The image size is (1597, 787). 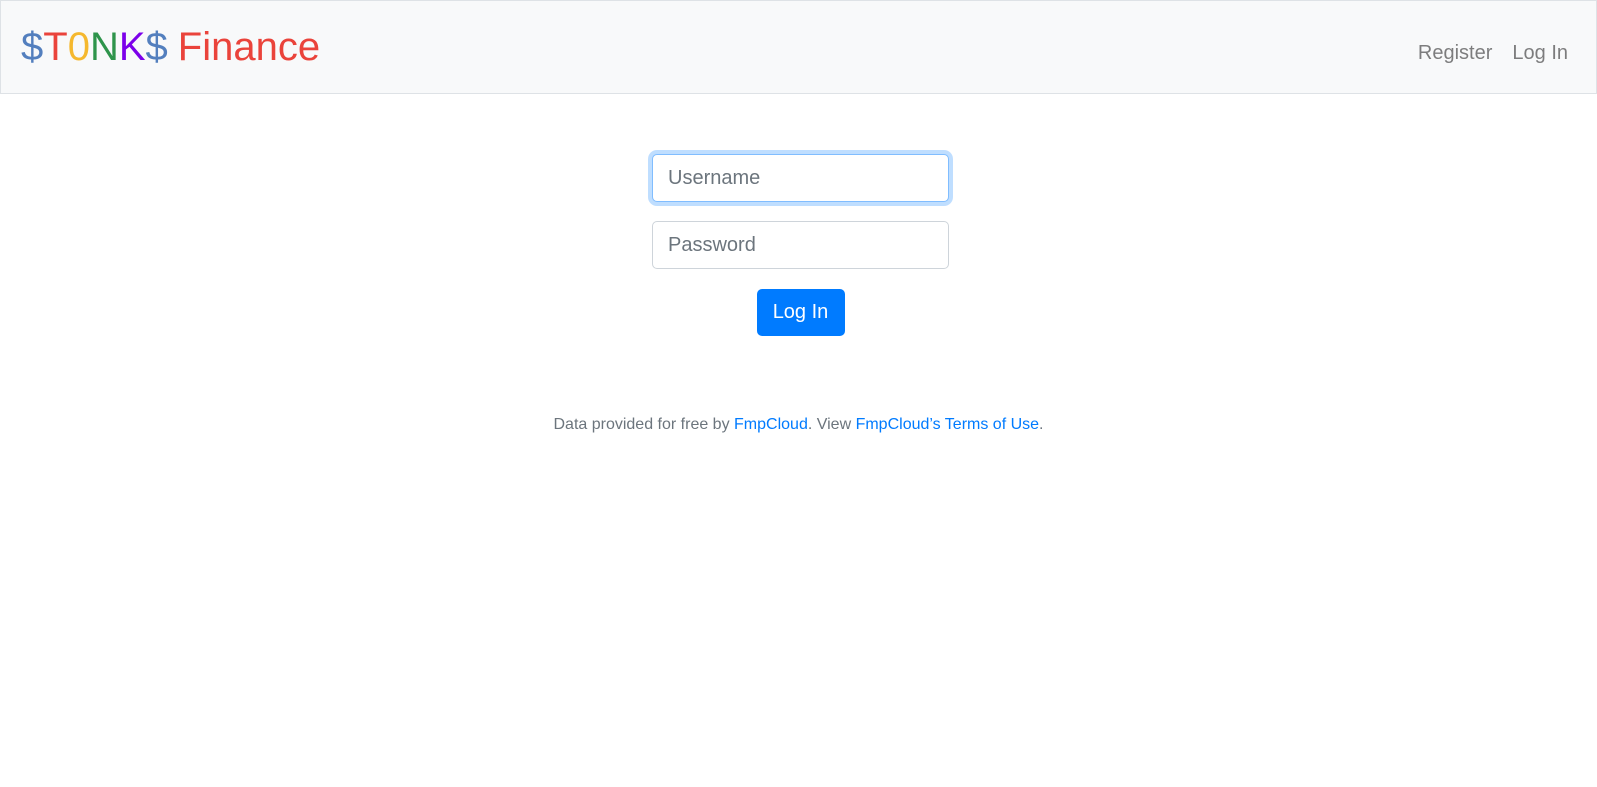 What do you see at coordinates (1041, 424) in the screenshot?
I see `footer-text: .` at bounding box center [1041, 424].